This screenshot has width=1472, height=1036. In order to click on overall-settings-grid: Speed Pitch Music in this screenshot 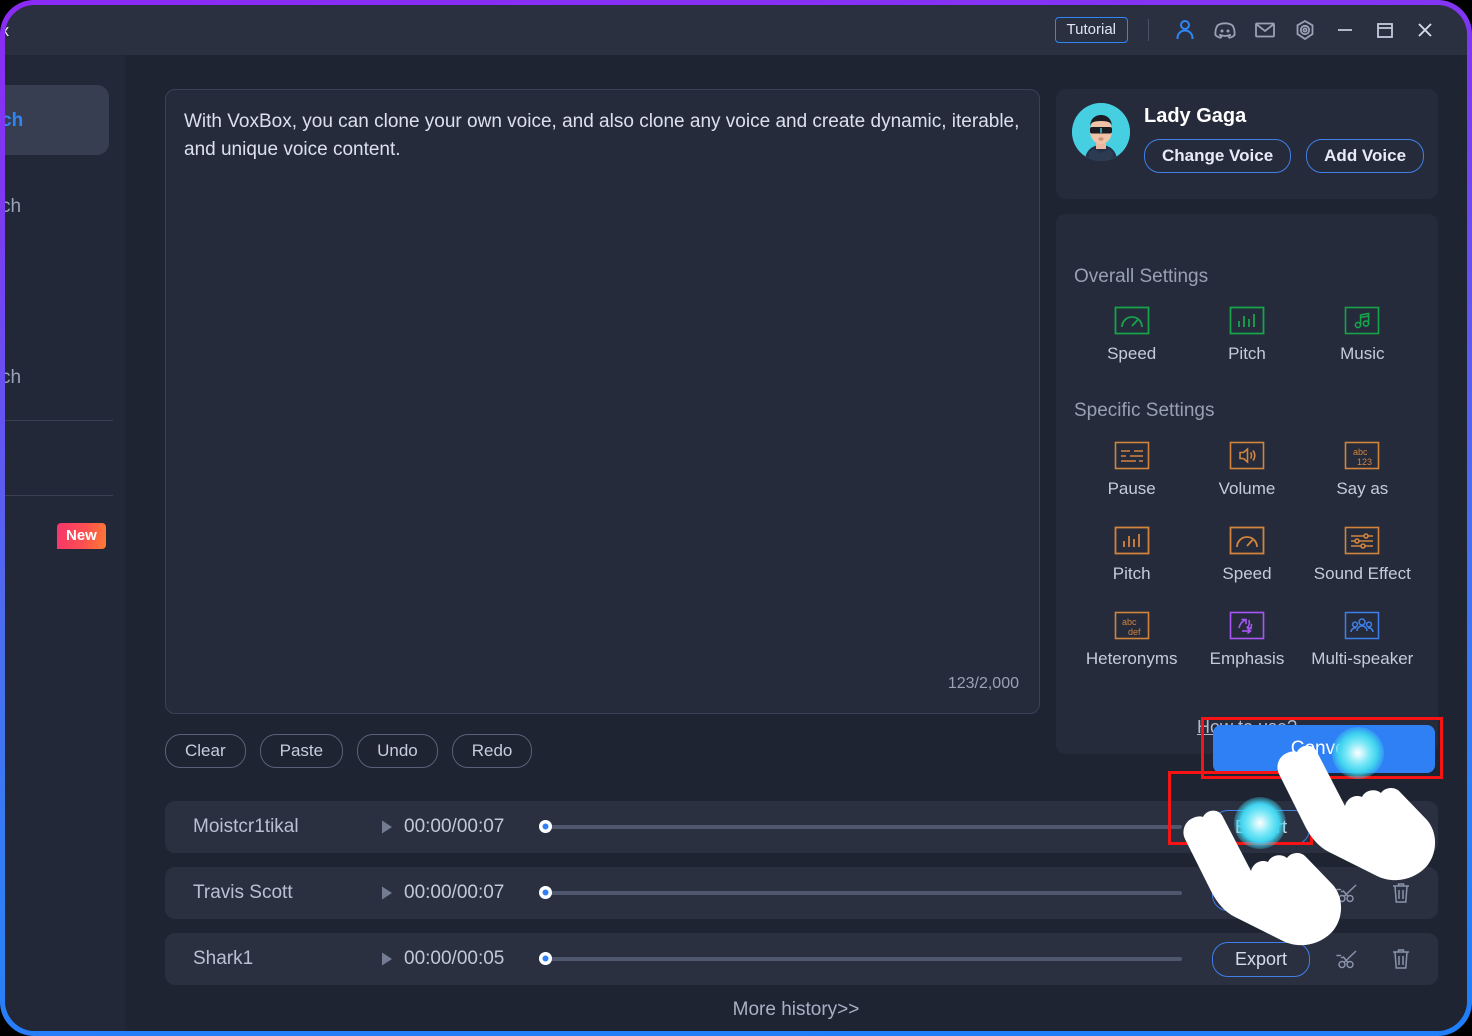, I will do `click(1247, 335)`.